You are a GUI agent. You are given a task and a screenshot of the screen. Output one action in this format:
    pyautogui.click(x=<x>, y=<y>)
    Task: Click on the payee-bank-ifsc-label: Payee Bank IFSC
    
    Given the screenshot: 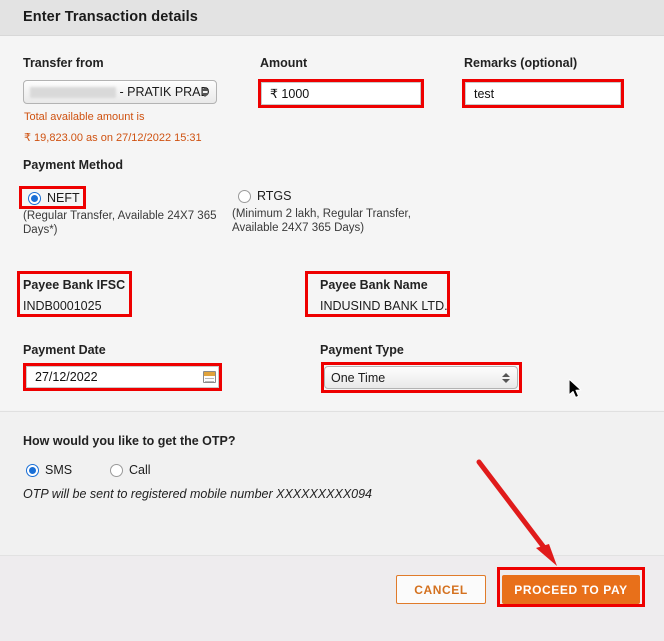 What is the action you would take?
    pyautogui.click(x=74, y=285)
    